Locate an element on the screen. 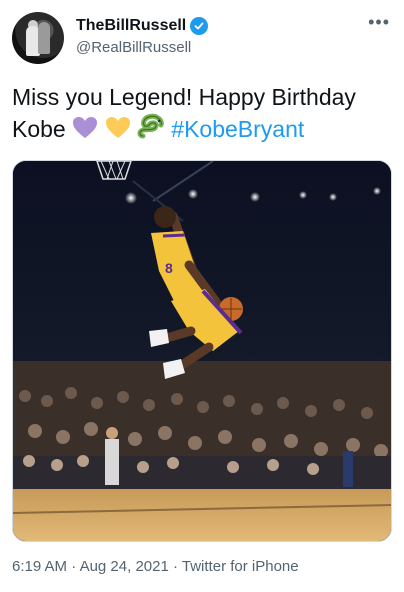 The image size is (404, 592). tweet-text-line2: Kobe is located at coordinates (39, 129).